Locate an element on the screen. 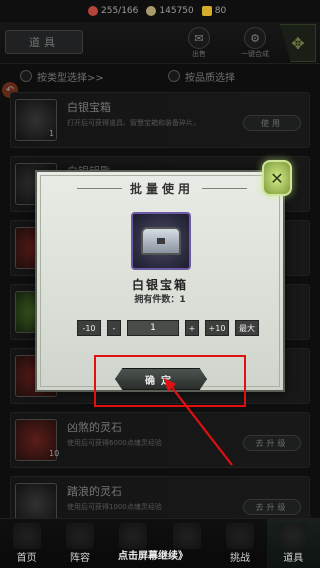 This screenshot has width=320, height=568. gold-resource: 80 is located at coordinates (214, 11).